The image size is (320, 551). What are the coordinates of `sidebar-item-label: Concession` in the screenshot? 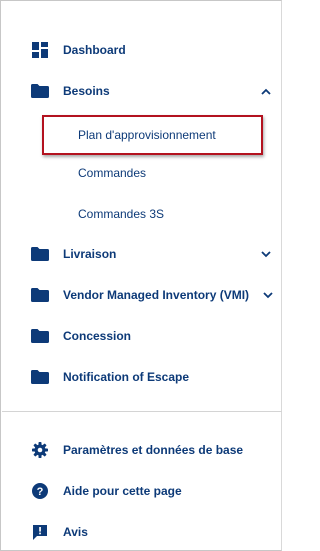 It's located at (97, 336).